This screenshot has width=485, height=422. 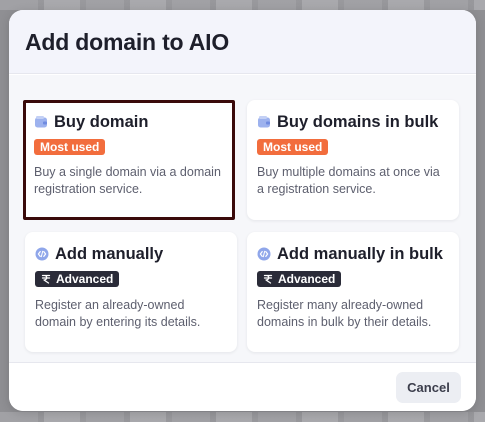 I want to click on option-title: Buy domain, so click(x=101, y=121).